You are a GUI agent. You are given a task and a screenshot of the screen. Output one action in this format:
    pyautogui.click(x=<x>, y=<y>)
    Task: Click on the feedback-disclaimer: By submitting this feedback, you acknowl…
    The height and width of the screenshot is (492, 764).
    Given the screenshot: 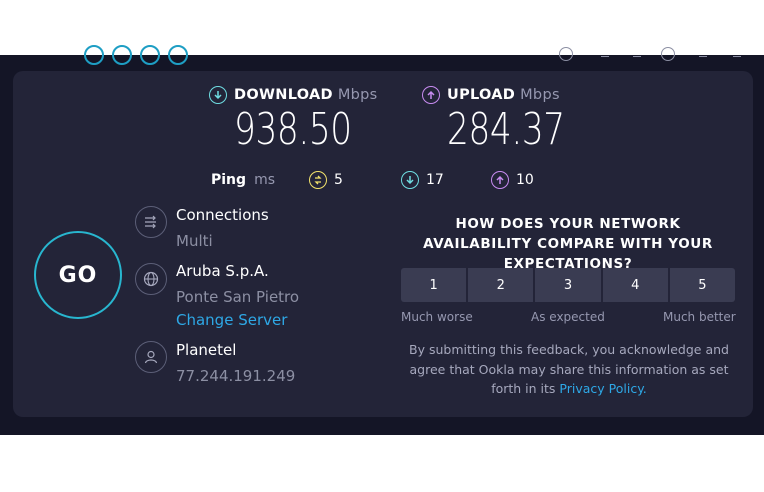 What is the action you would take?
    pyautogui.click(x=569, y=369)
    